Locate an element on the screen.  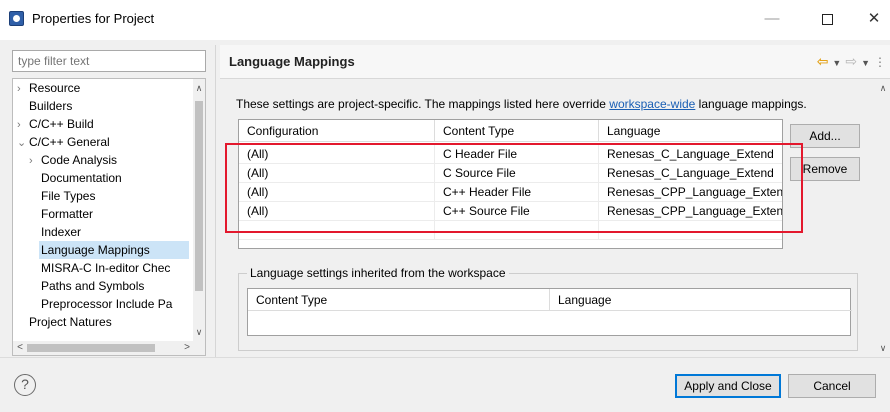
filter-input is located at coordinates (109, 61).